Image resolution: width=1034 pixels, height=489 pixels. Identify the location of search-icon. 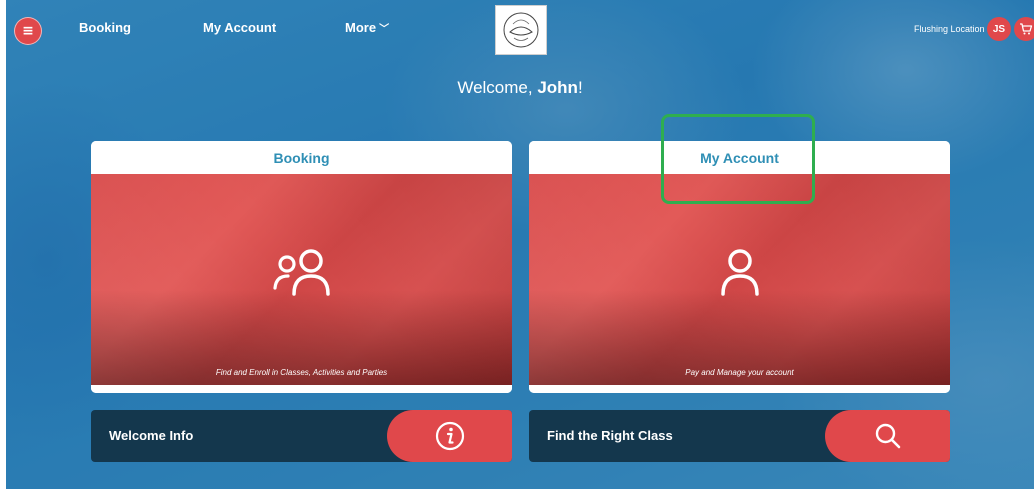
(887, 436).